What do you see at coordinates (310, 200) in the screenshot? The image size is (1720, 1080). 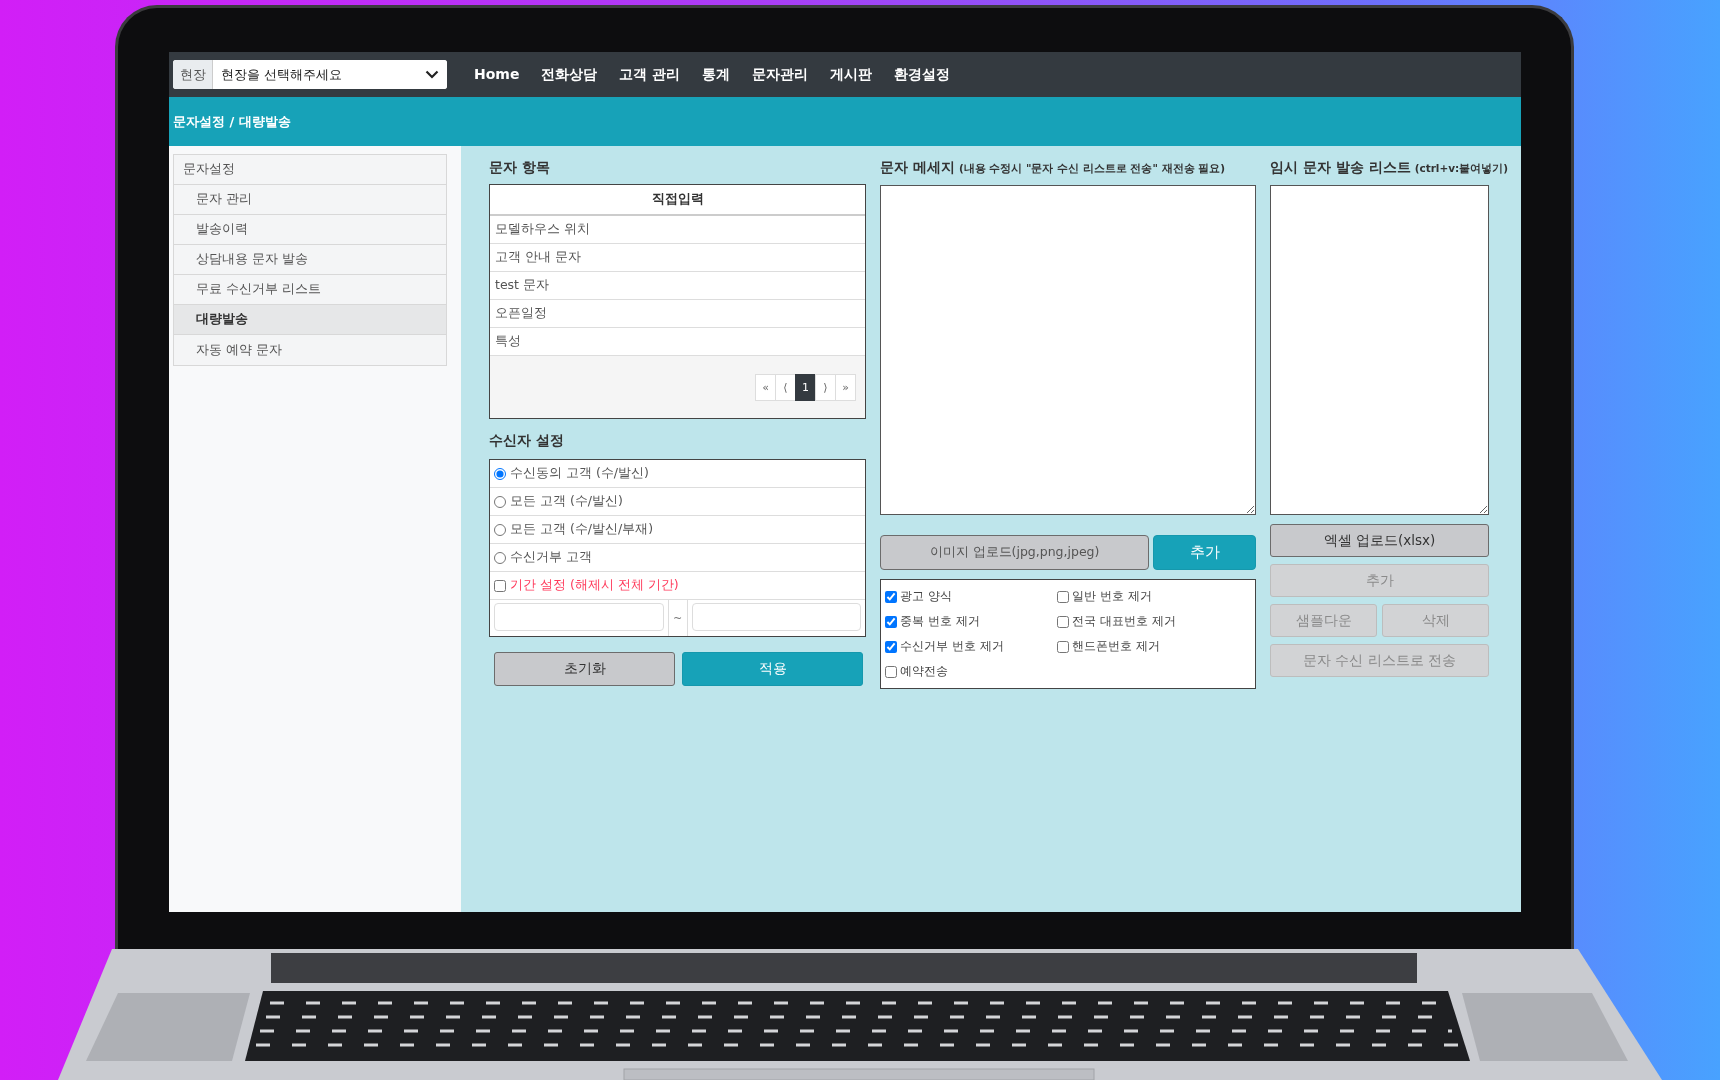 I see `sidebar-item: 문자 관리` at bounding box center [310, 200].